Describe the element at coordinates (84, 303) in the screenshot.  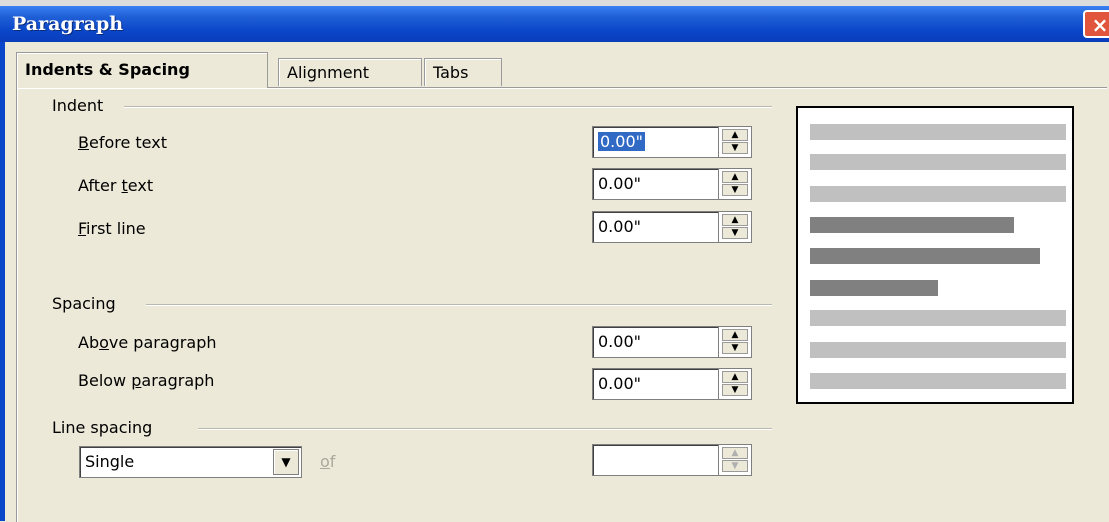
I see `spacing-group-label: Spacing` at that location.